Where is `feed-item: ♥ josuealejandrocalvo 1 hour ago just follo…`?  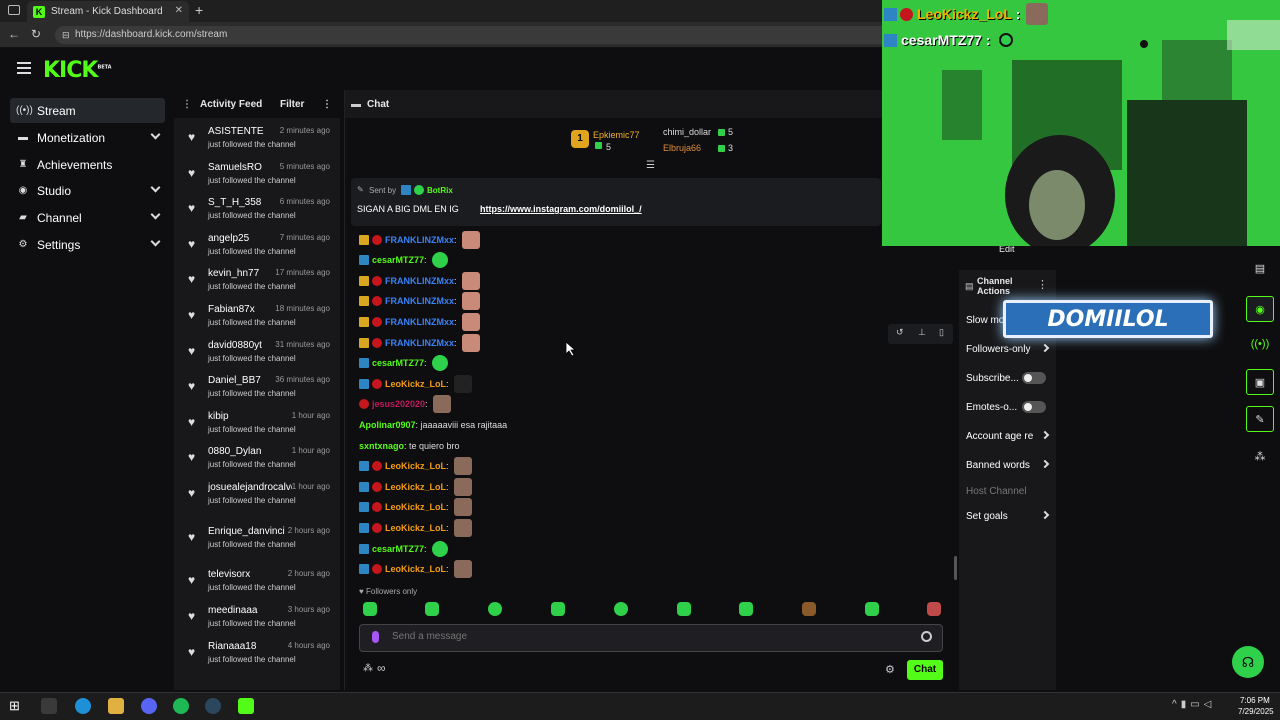
feed-item: ♥ josuealejandrocalvo 1 hour ago just follo… is located at coordinates (257, 499).